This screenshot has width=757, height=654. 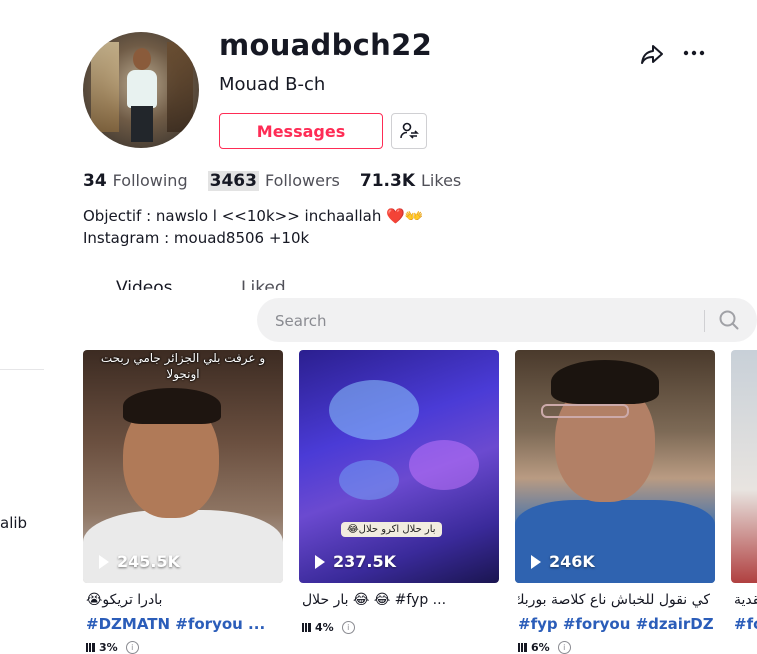 I want to click on video-views: 245.5K, so click(x=139, y=561).